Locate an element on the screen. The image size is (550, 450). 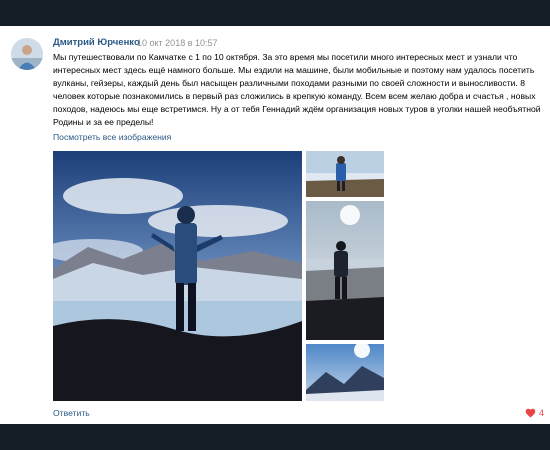
post-date: 10 окт 2018 в 10:57 is located at coordinates (177, 43).